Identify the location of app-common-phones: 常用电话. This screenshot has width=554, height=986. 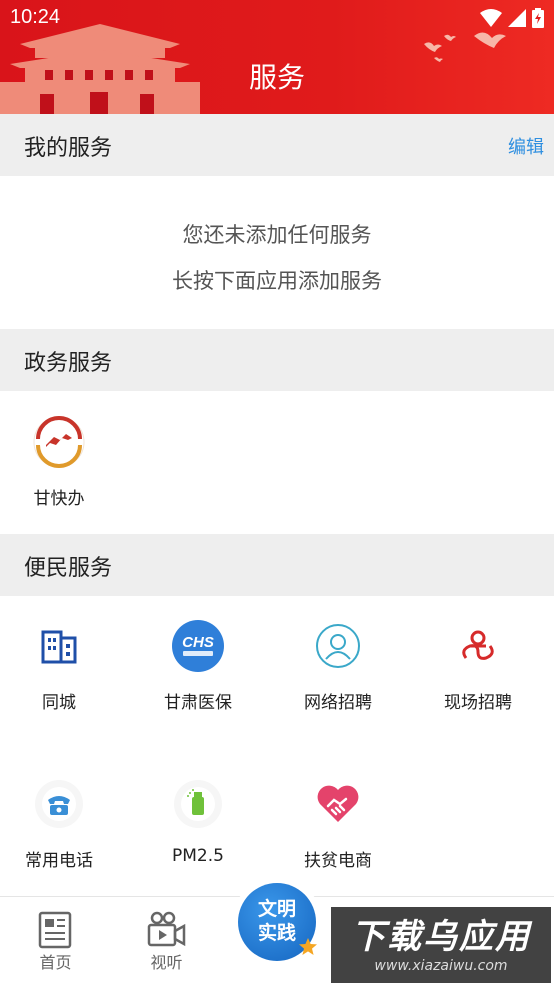
(64, 834).